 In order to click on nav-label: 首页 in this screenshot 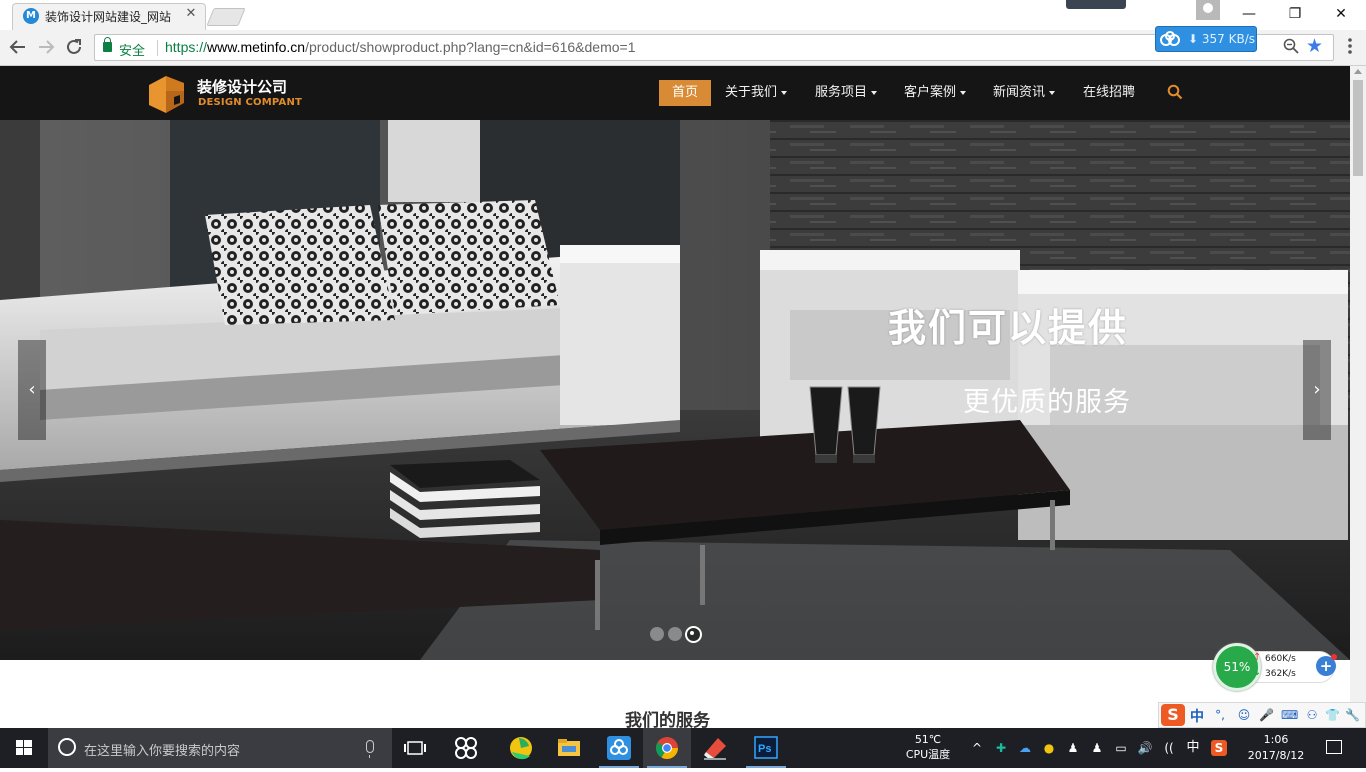, I will do `click(684, 92)`.